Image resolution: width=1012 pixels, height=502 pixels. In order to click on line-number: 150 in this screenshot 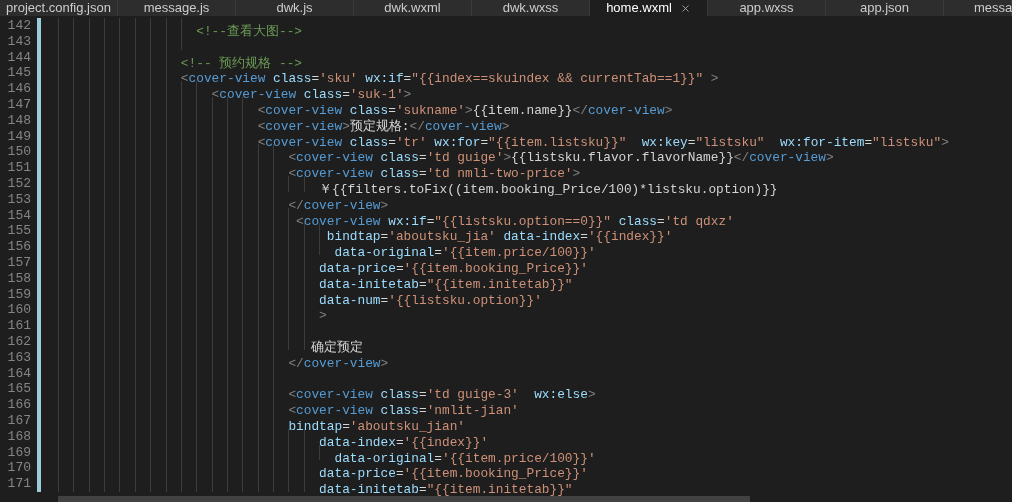, I will do `click(19, 152)`.